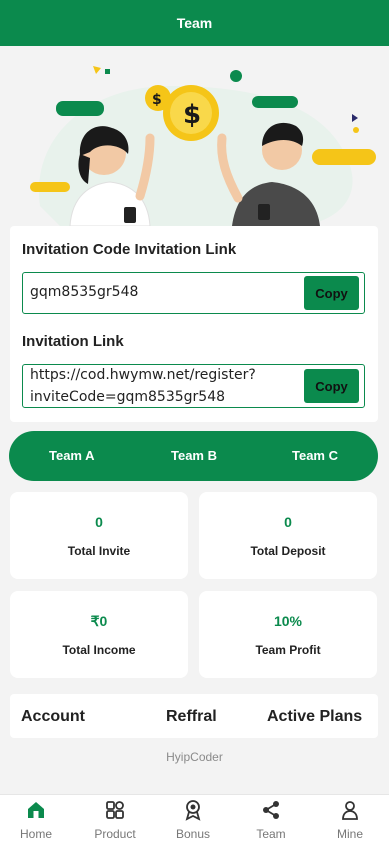  What do you see at coordinates (72, 455) in the screenshot?
I see `tab-team-a: Team A` at bounding box center [72, 455].